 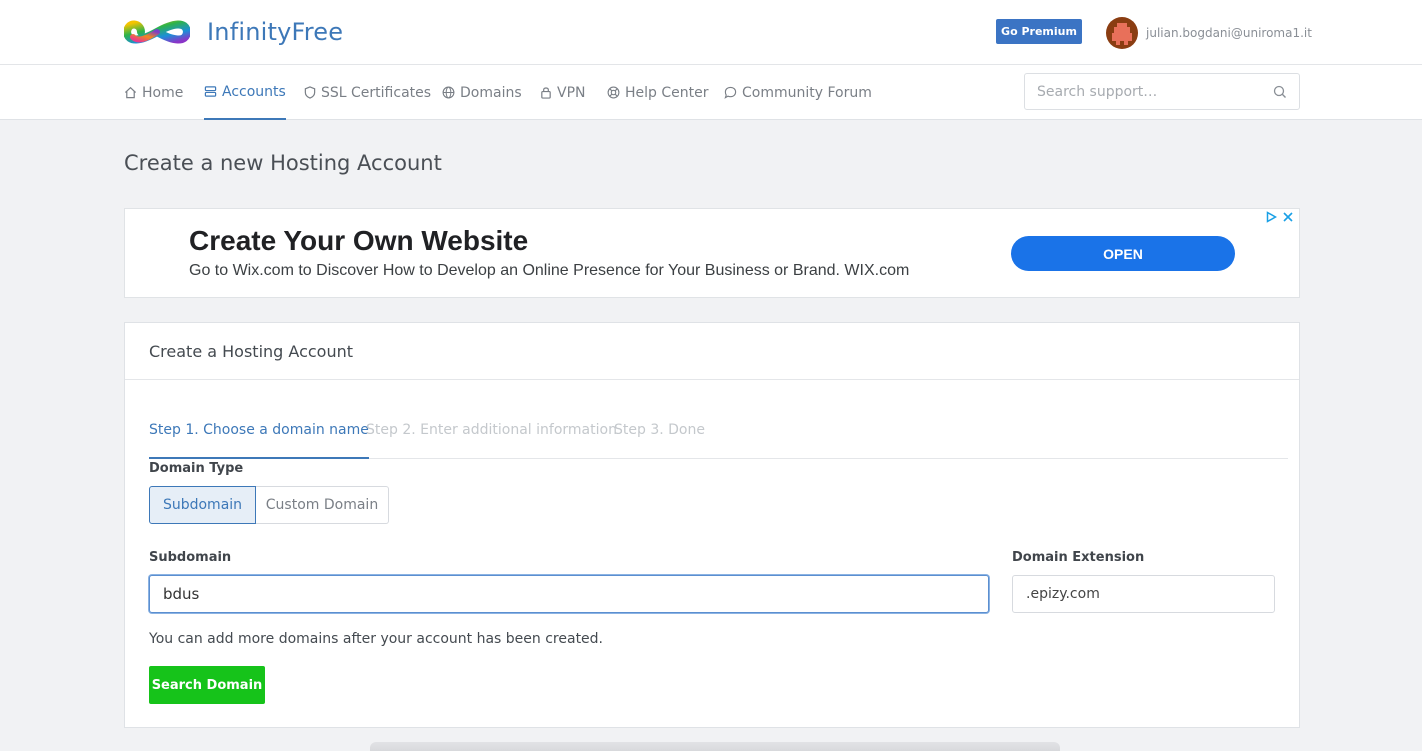 What do you see at coordinates (571, 92) in the screenshot?
I see `nav-label: VPN` at bounding box center [571, 92].